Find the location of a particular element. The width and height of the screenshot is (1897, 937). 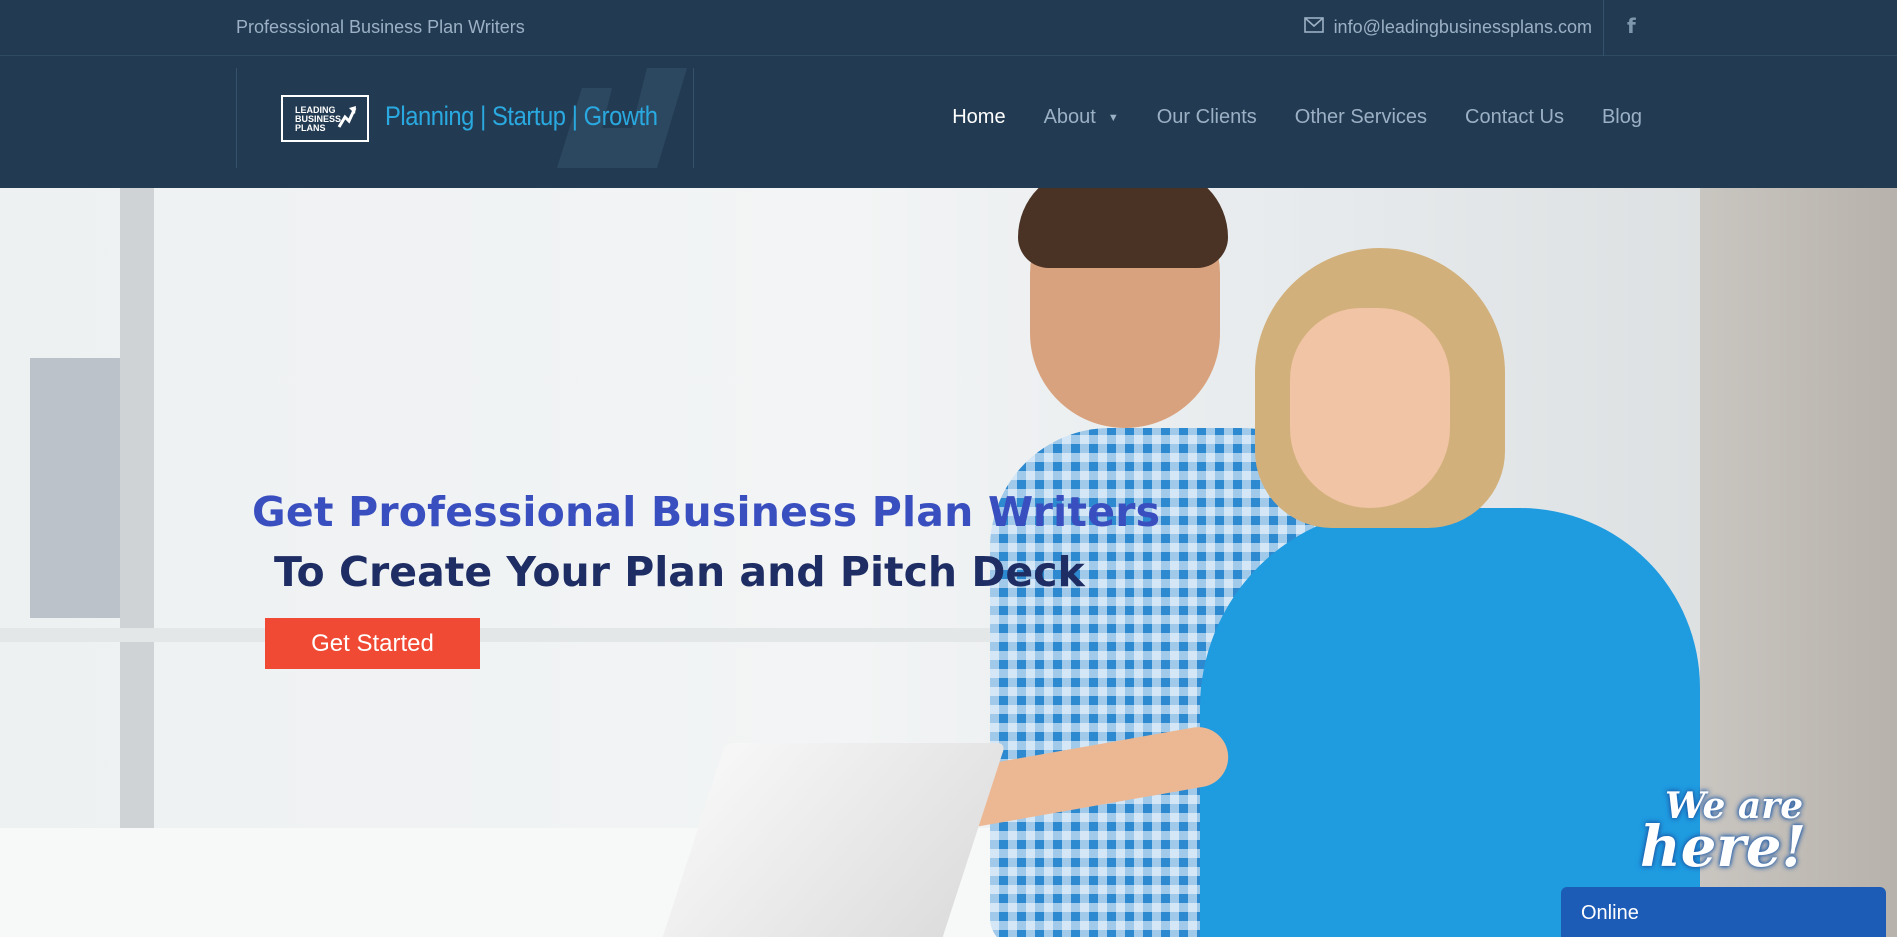

nav-our-clients: Our Clients is located at coordinates (1207, 117).